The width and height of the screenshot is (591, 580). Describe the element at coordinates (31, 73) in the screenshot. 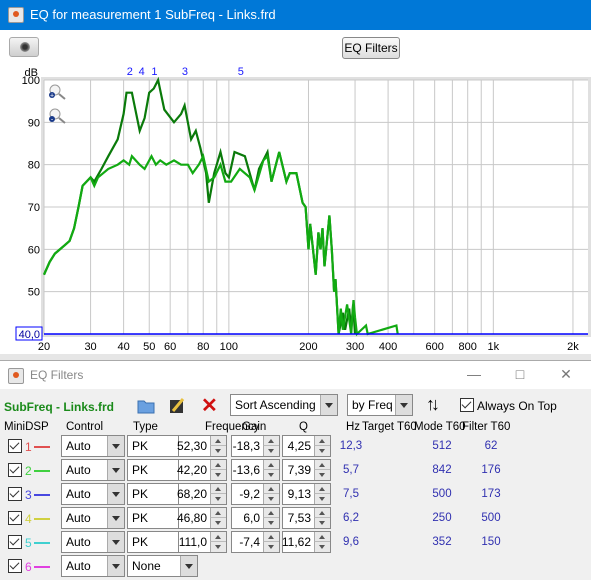

I see `y-axis-label: dB` at that location.